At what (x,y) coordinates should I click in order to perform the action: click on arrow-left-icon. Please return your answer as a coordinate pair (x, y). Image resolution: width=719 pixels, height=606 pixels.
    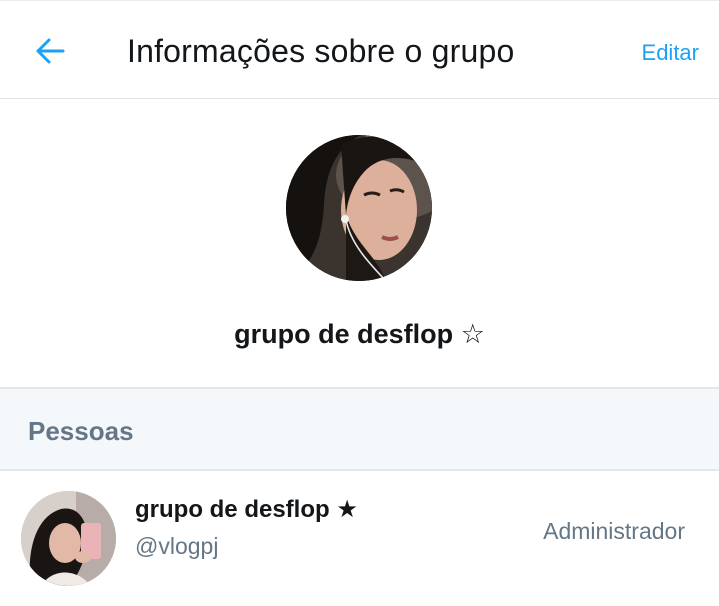
    Looking at the image, I should click on (50, 51).